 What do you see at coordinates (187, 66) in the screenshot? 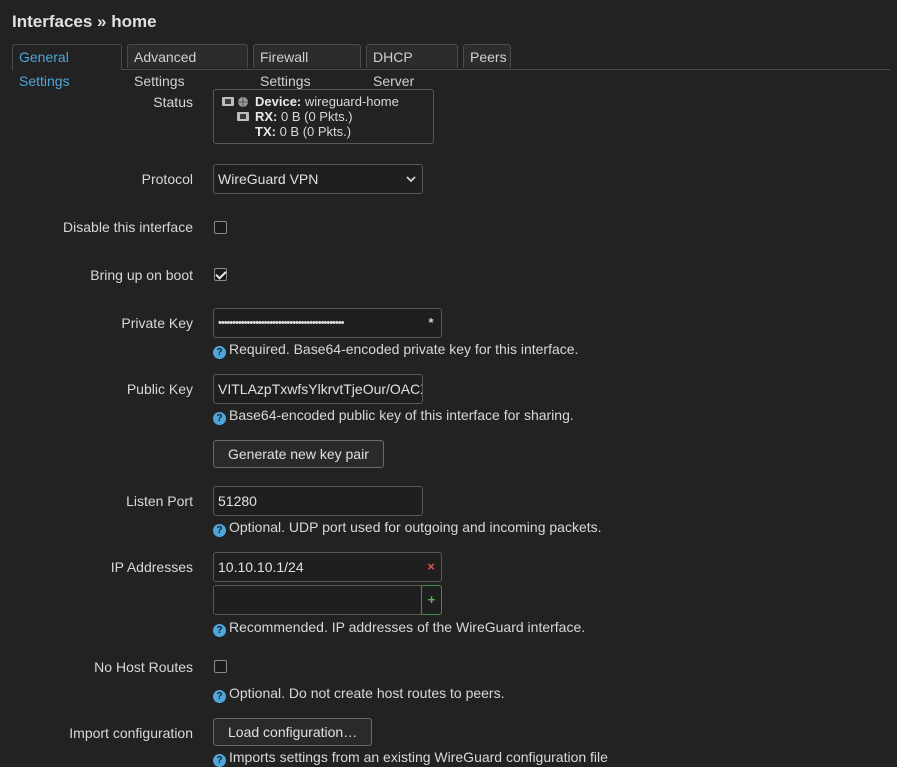
I see `tab-advanced-settings: Advanced Settings` at bounding box center [187, 66].